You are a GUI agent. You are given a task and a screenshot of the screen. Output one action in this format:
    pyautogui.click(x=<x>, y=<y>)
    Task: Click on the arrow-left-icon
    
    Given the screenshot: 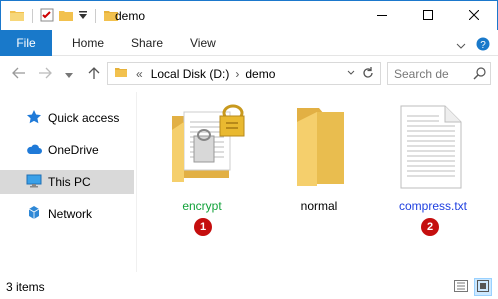 What is the action you would take?
    pyautogui.click(x=19, y=74)
    